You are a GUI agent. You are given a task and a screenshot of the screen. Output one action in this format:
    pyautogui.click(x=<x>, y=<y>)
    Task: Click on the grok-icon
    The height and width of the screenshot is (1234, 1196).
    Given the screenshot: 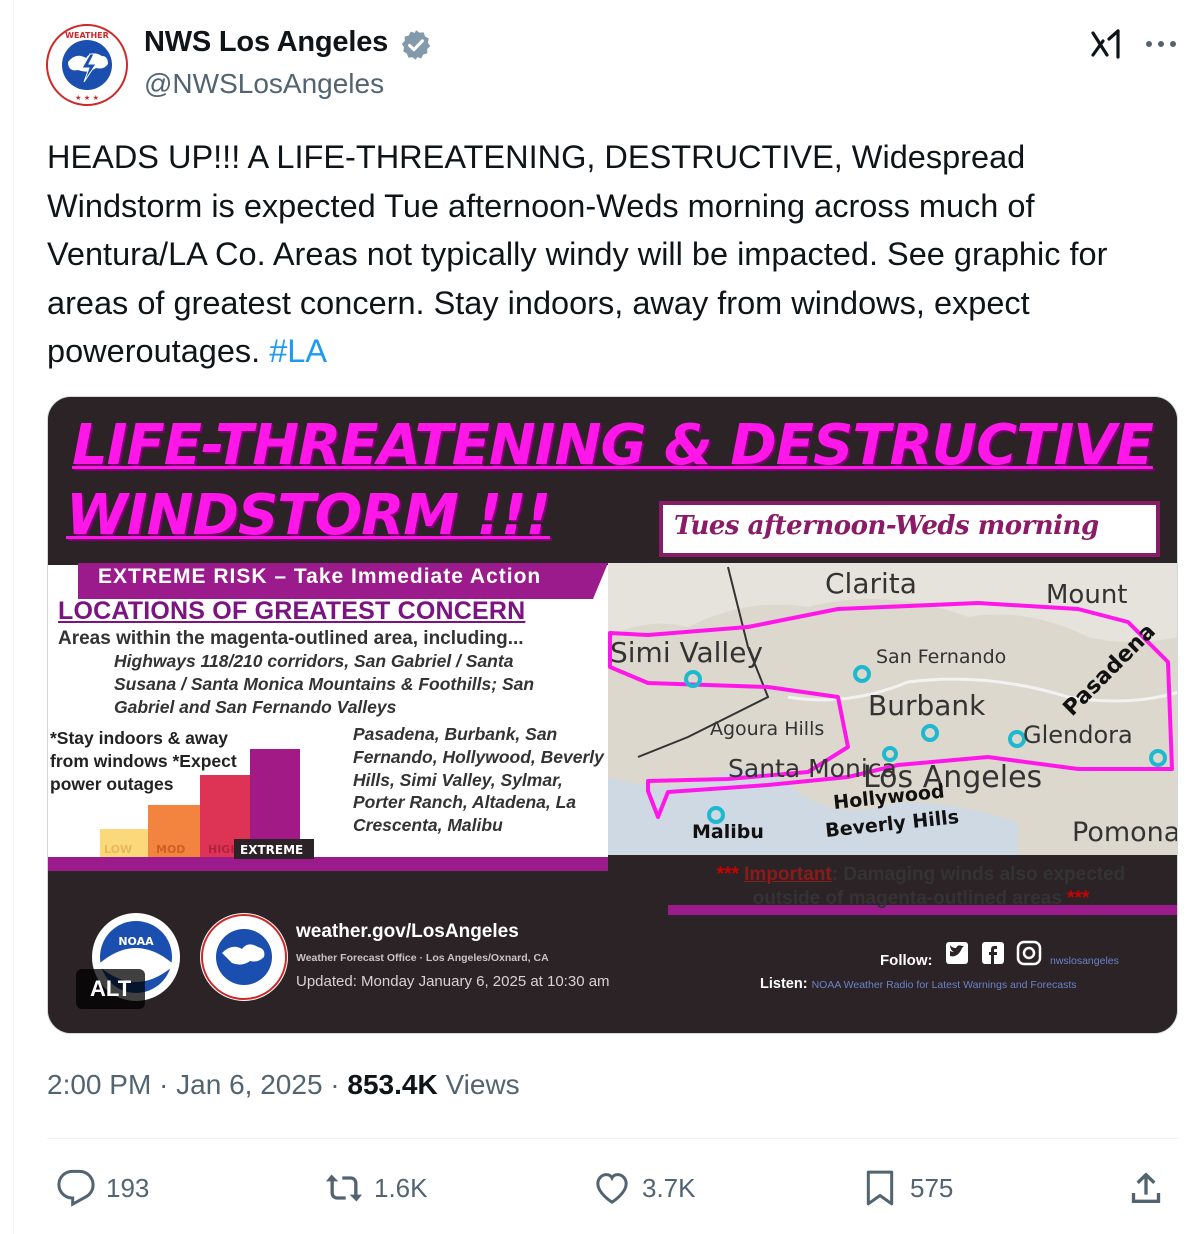 What is the action you would take?
    pyautogui.click(x=1107, y=44)
    